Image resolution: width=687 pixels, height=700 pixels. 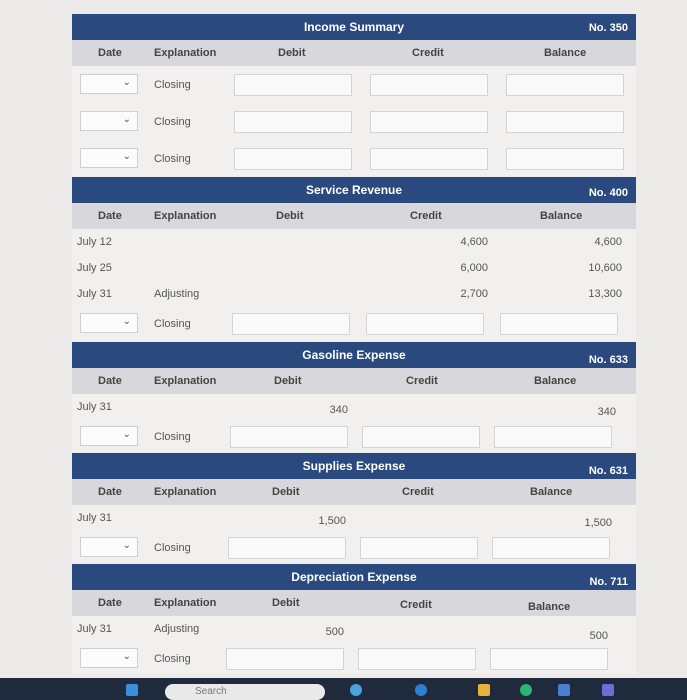 I want to click on row-date: July 25, so click(x=94, y=268).